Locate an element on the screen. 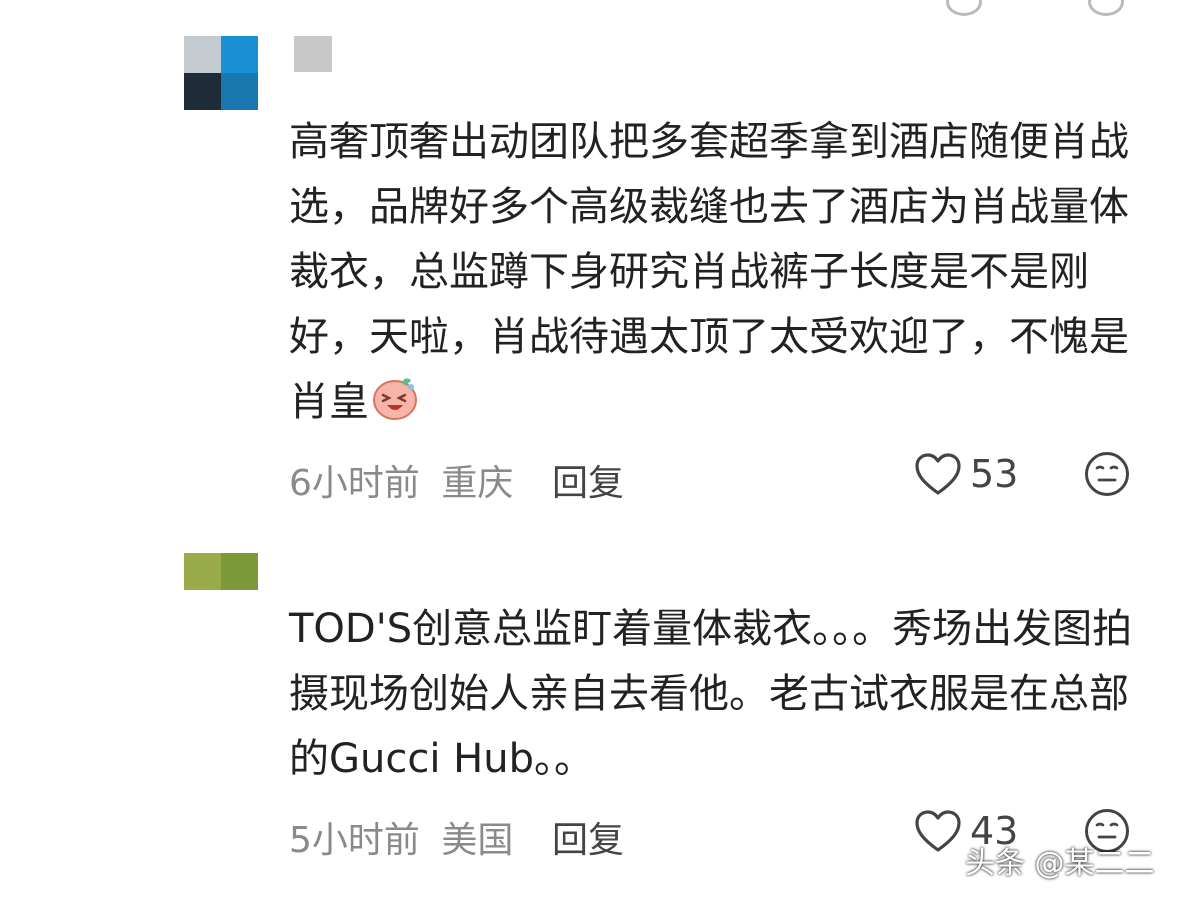 The image size is (1179, 900). watermark: 头条 @某二二 is located at coordinates (1060, 863).